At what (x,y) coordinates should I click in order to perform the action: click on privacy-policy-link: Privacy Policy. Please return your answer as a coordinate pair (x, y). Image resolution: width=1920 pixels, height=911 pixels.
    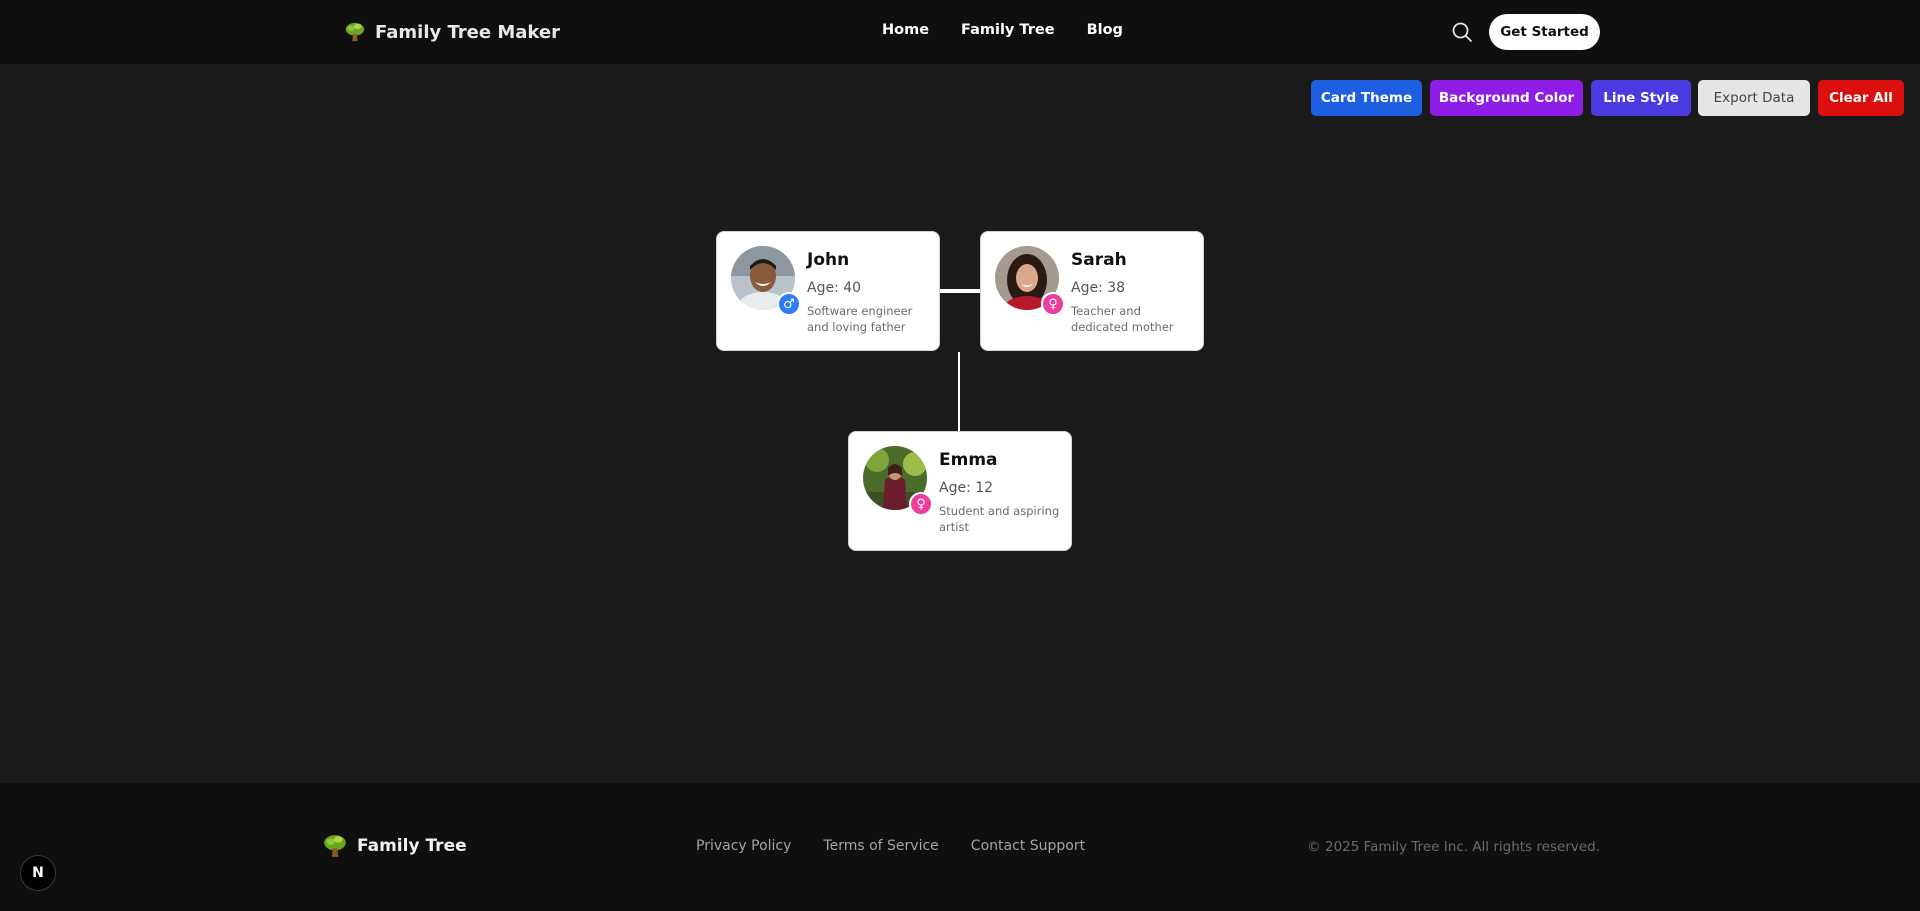
    Looking at the image, I should click on (743, 846).